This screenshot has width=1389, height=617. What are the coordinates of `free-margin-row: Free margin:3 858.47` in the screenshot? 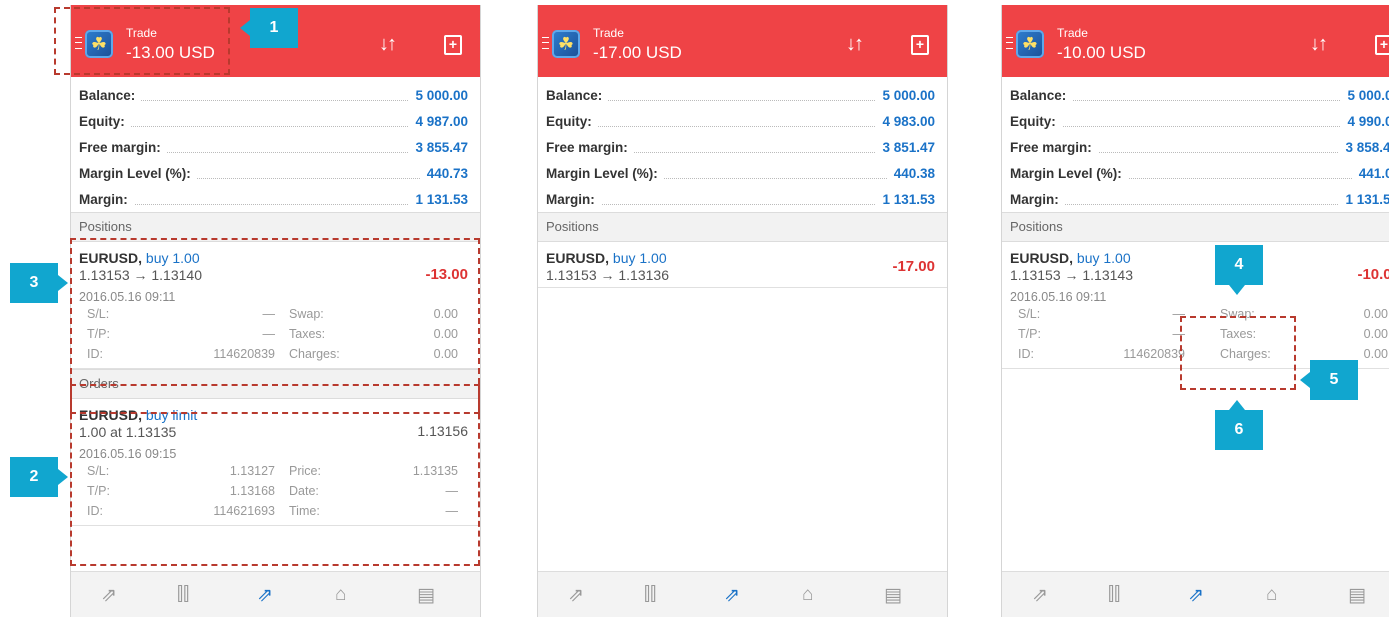 It's located at (1195, 147).